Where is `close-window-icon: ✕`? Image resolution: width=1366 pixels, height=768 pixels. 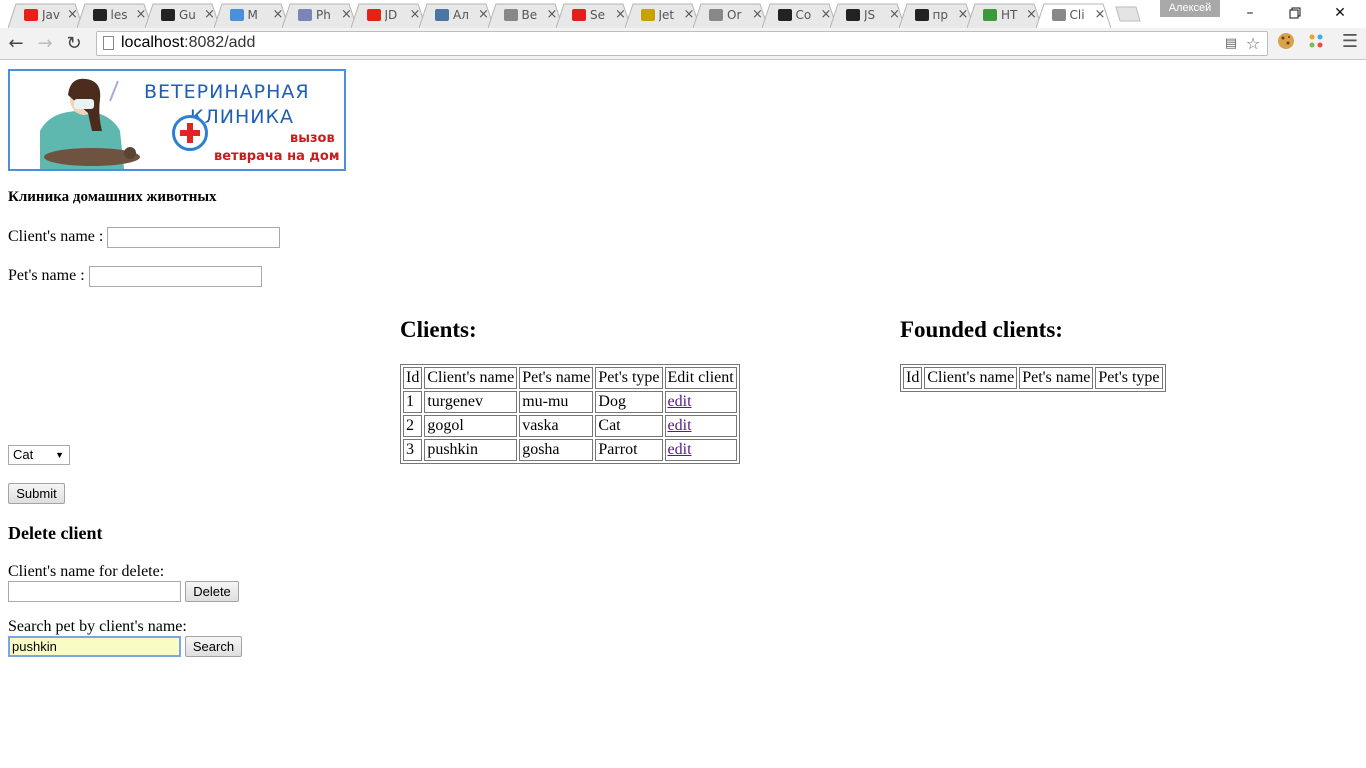
close-window-icon: ✕ is located at coordinates (1340, 13).